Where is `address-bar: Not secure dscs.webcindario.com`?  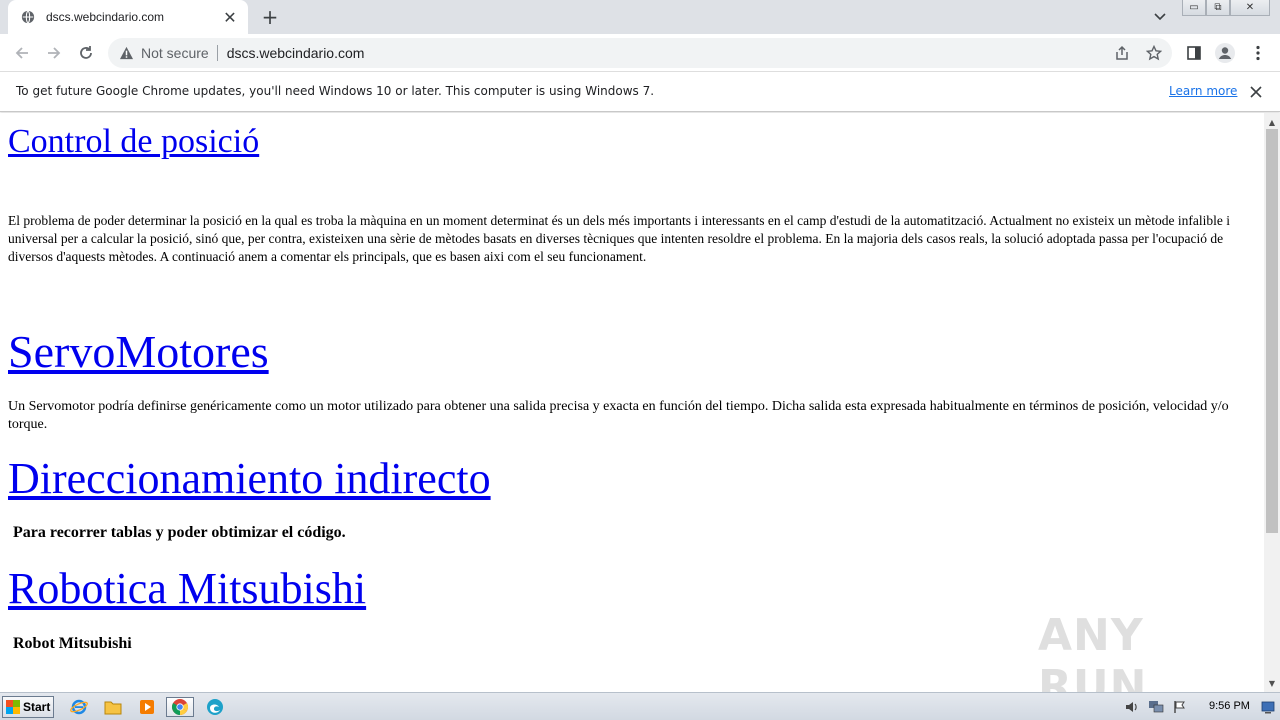 address-bar: Not secure dscs.webcindario.com is located at coordinates (640, 53).